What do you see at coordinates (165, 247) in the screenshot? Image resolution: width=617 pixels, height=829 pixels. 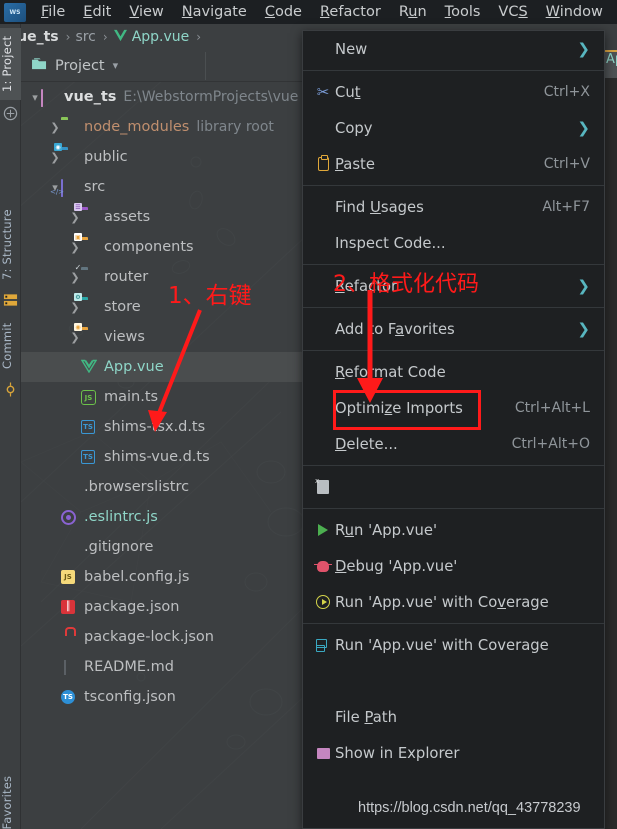 I see `tree-row-components: ❯ ▣ components` at bounding box center [165, 247].